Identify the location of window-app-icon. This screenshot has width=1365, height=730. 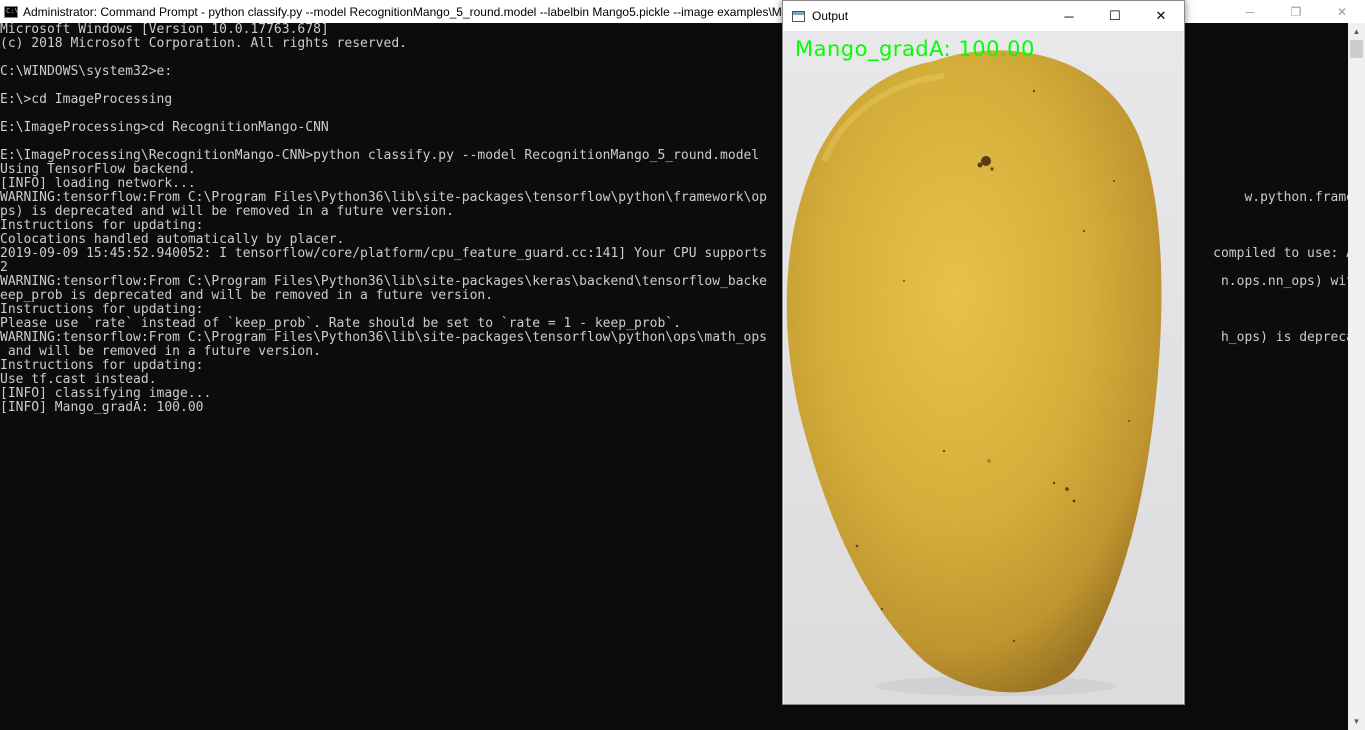
(798, 16).